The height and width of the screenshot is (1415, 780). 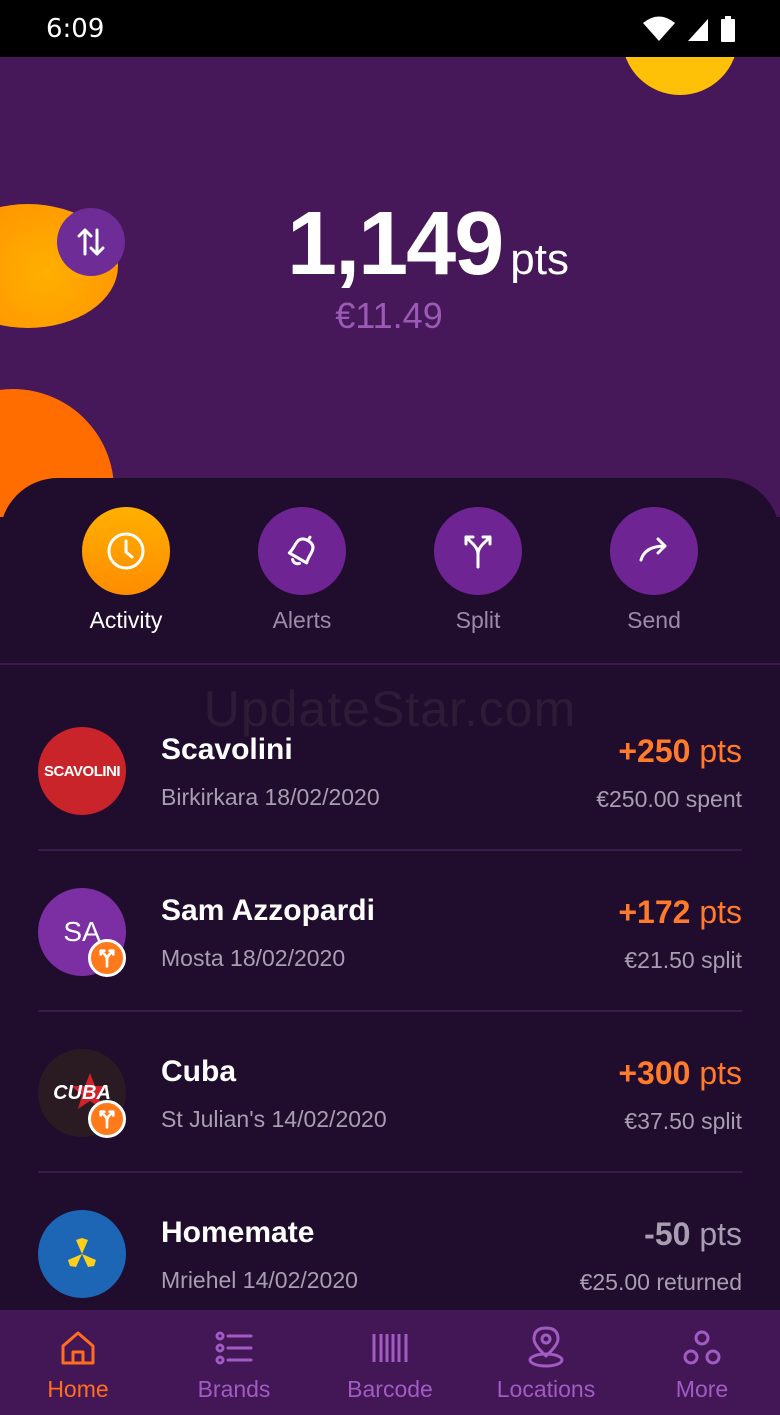 I want to click on action-activity-circle, so click(x=126, y=551).